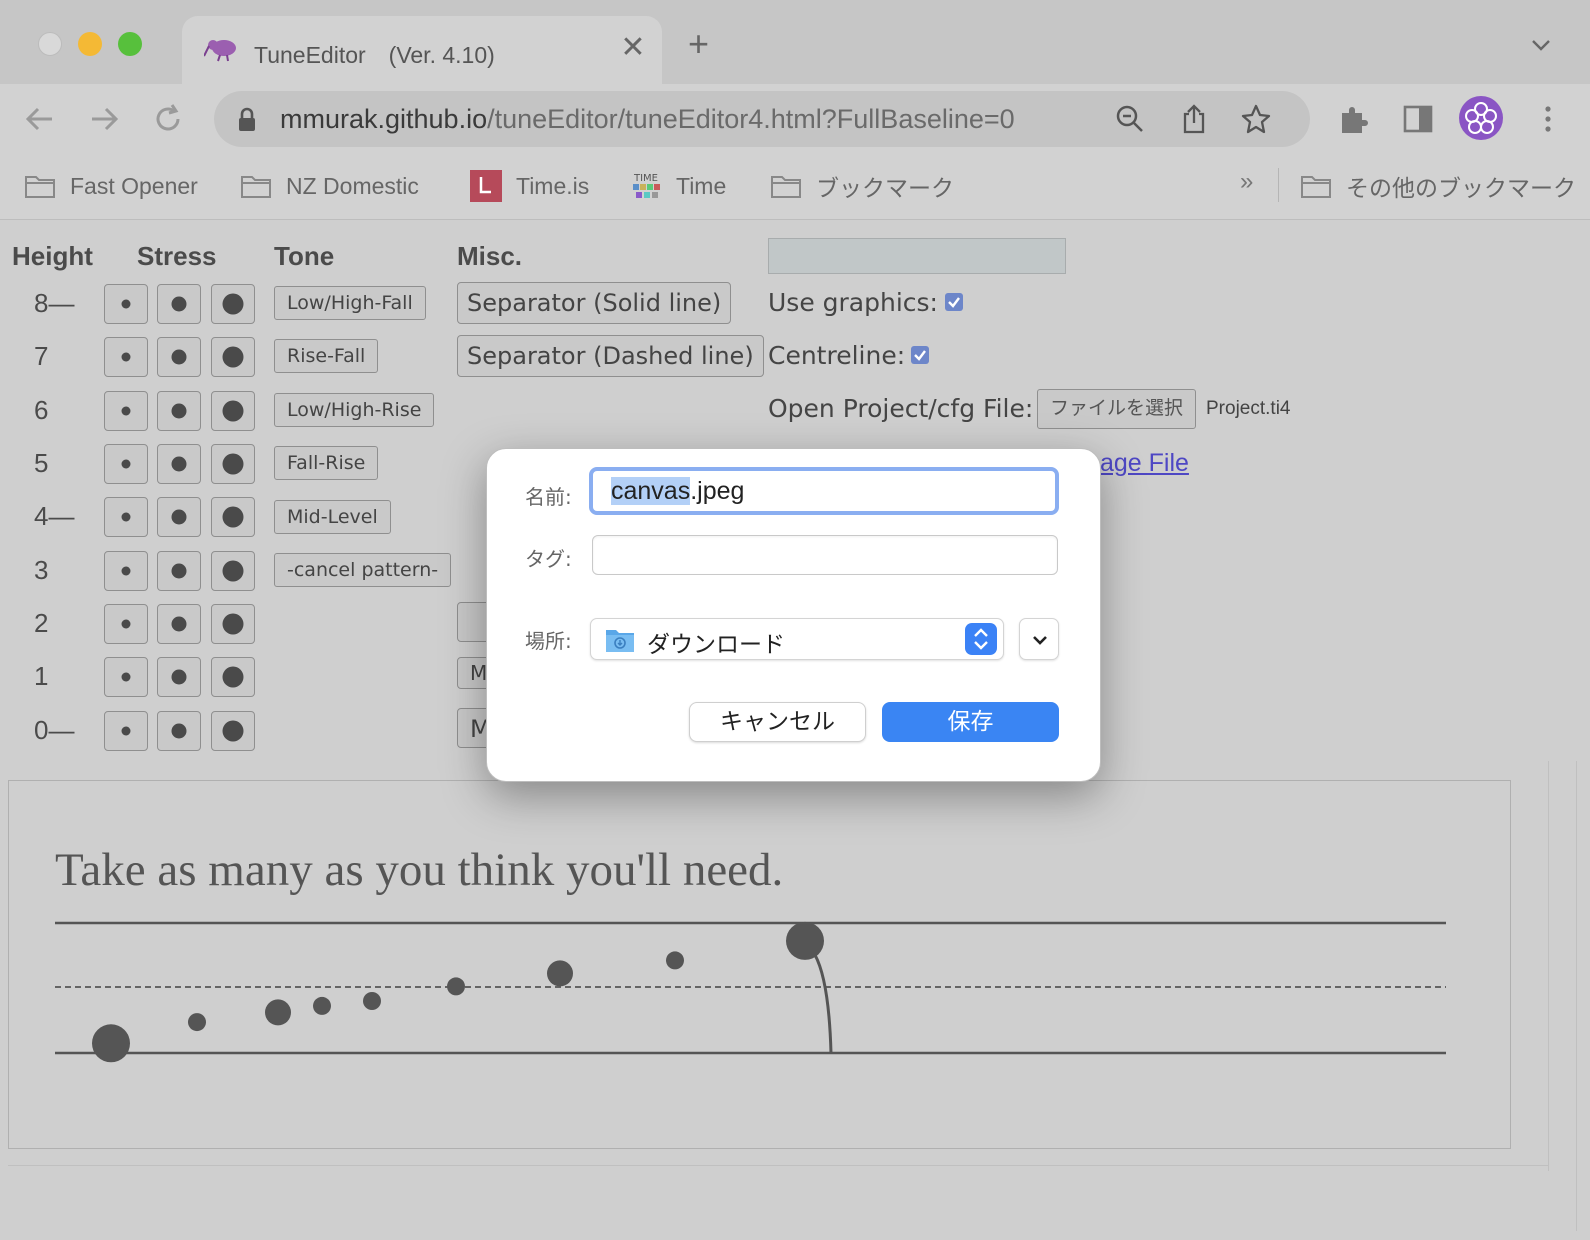 Image resolution: width=1590 pixels, height=1240 pixels. I want to click on tab-search-chevron-icon, so click(1541, 45).